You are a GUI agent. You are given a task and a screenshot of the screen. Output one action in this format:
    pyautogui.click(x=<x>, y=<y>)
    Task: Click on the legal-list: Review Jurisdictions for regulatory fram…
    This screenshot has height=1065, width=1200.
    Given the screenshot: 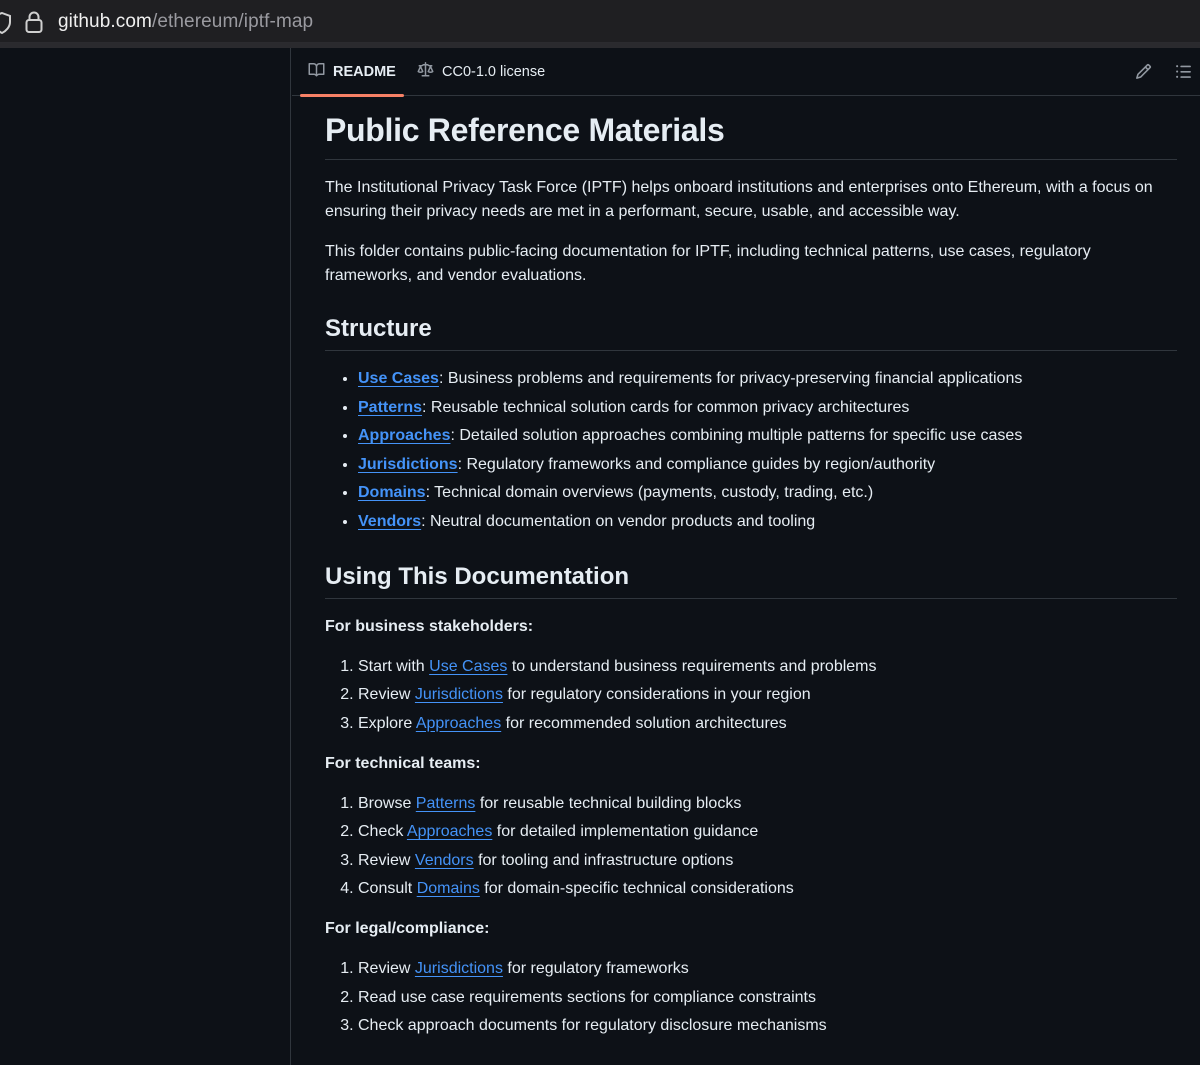 What is the action you would take?
    pyautogui.click(x=751, y=997)
    